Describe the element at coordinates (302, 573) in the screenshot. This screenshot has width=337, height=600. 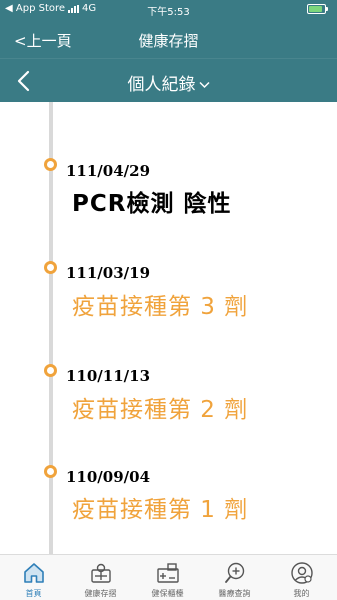
I see `profile-icon` at that location.